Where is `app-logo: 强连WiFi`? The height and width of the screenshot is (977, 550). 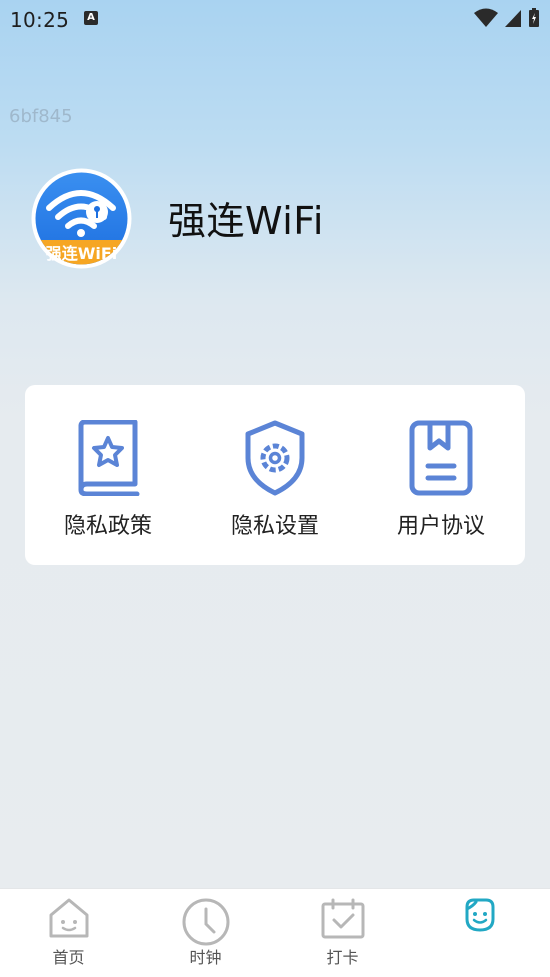 app-logo: 强连WiFi is located at coordinates (81, 218).